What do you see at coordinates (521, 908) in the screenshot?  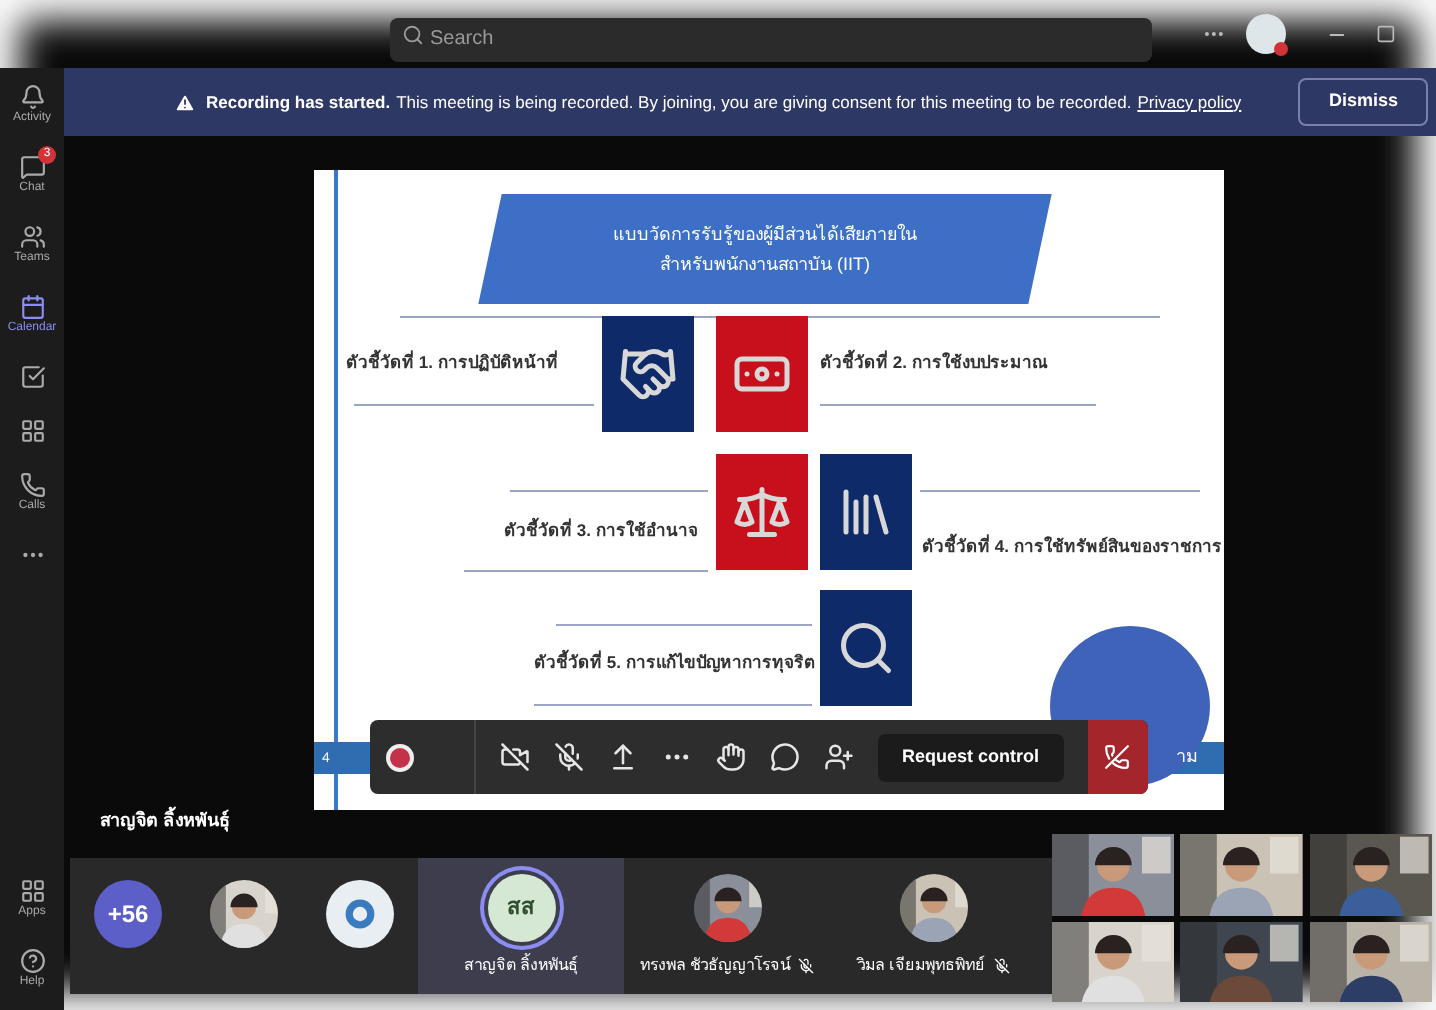 I see `initials-avatar: สส` at bounding box center [521, 908].